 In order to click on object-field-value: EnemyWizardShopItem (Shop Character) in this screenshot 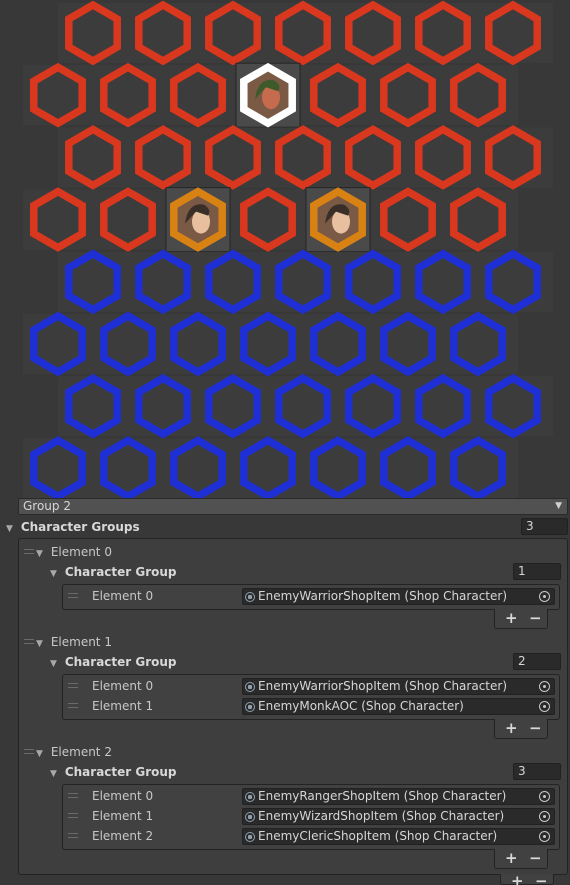, I will do `click(381, 816)`.